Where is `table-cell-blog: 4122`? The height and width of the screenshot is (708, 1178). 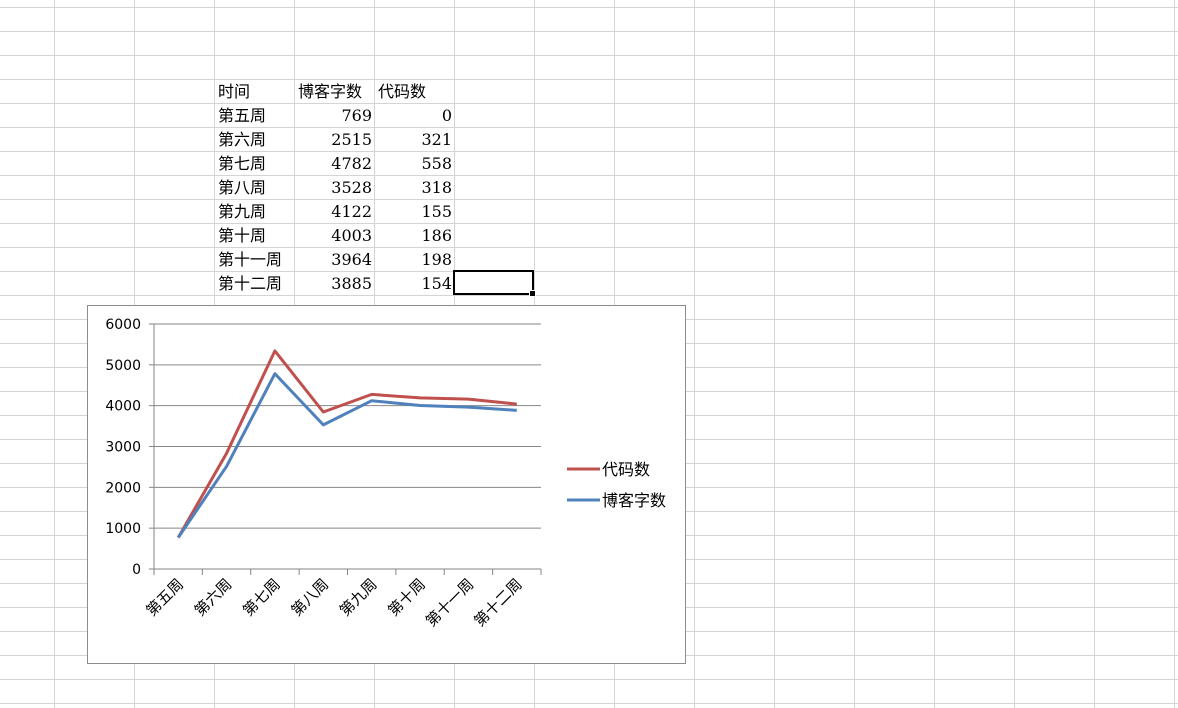
table-cell-blog: 4122 is located at coordinates (335, 212).